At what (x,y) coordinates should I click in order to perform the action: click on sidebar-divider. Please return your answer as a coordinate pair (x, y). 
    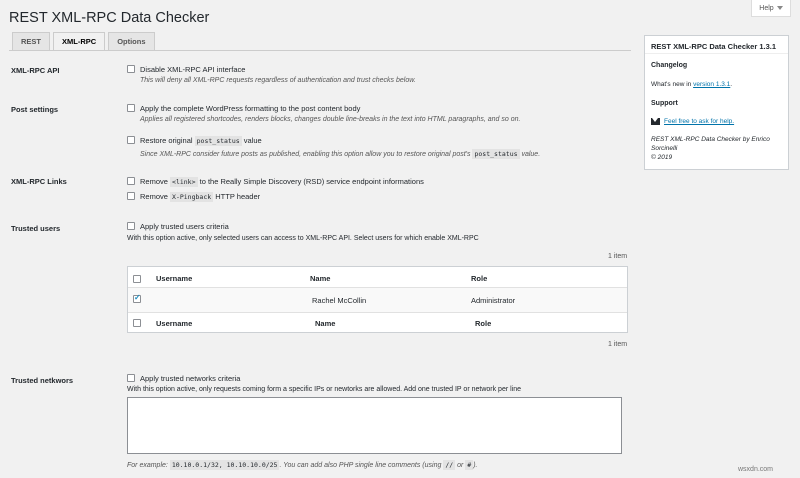
    Looking at the image, I should click on (716, 53).